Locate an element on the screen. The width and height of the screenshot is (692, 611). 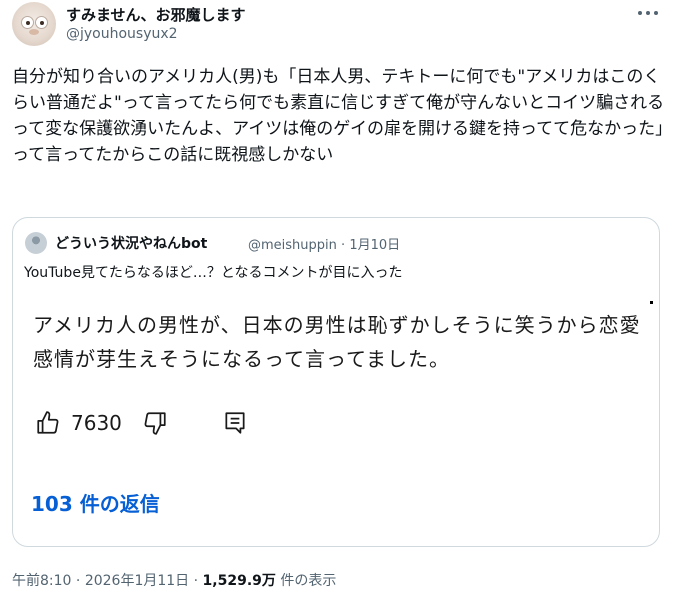
quoted-date: 1月10日 is located at coordinates (374, 245).